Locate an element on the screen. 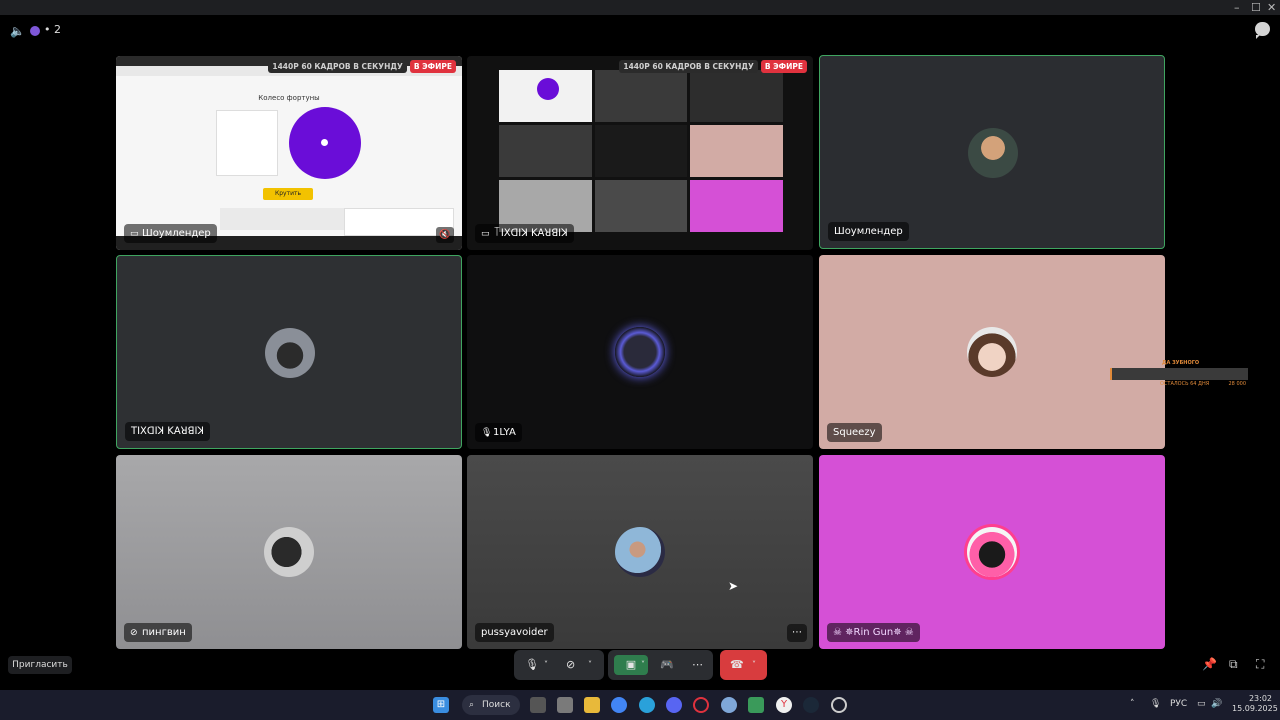 This screenshot has width=1280, height=720. stream-overlay: ДА ЗУБНОГО ОСТАЛОСЬ 64 ДНЯ 28 000 is located at coordinates (1179, 377).